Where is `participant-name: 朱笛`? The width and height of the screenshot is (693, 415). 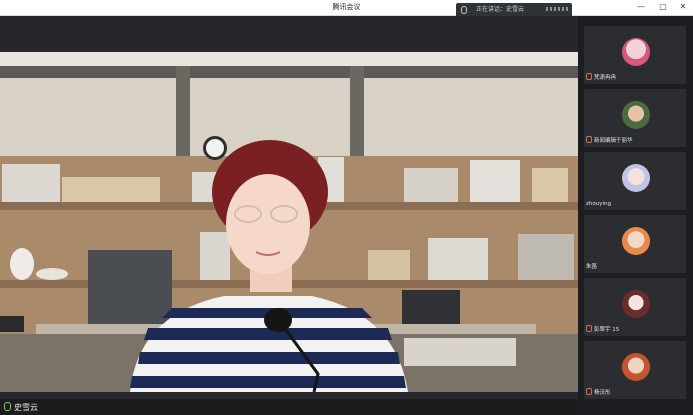 participant-name: 朱笛 is located at coordinates (592, 267).